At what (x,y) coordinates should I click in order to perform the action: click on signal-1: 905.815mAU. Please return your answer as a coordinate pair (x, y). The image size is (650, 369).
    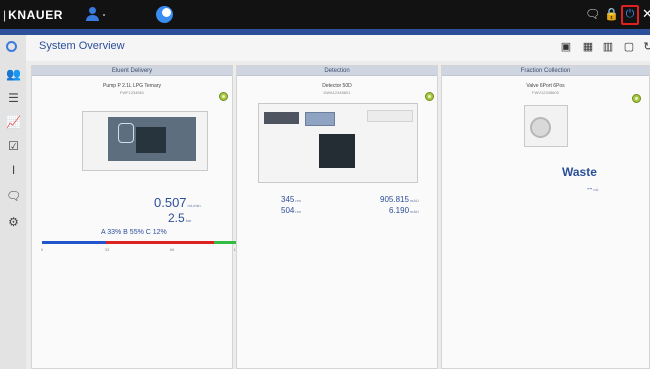
    Looking at the image, I should click on (399, 199).